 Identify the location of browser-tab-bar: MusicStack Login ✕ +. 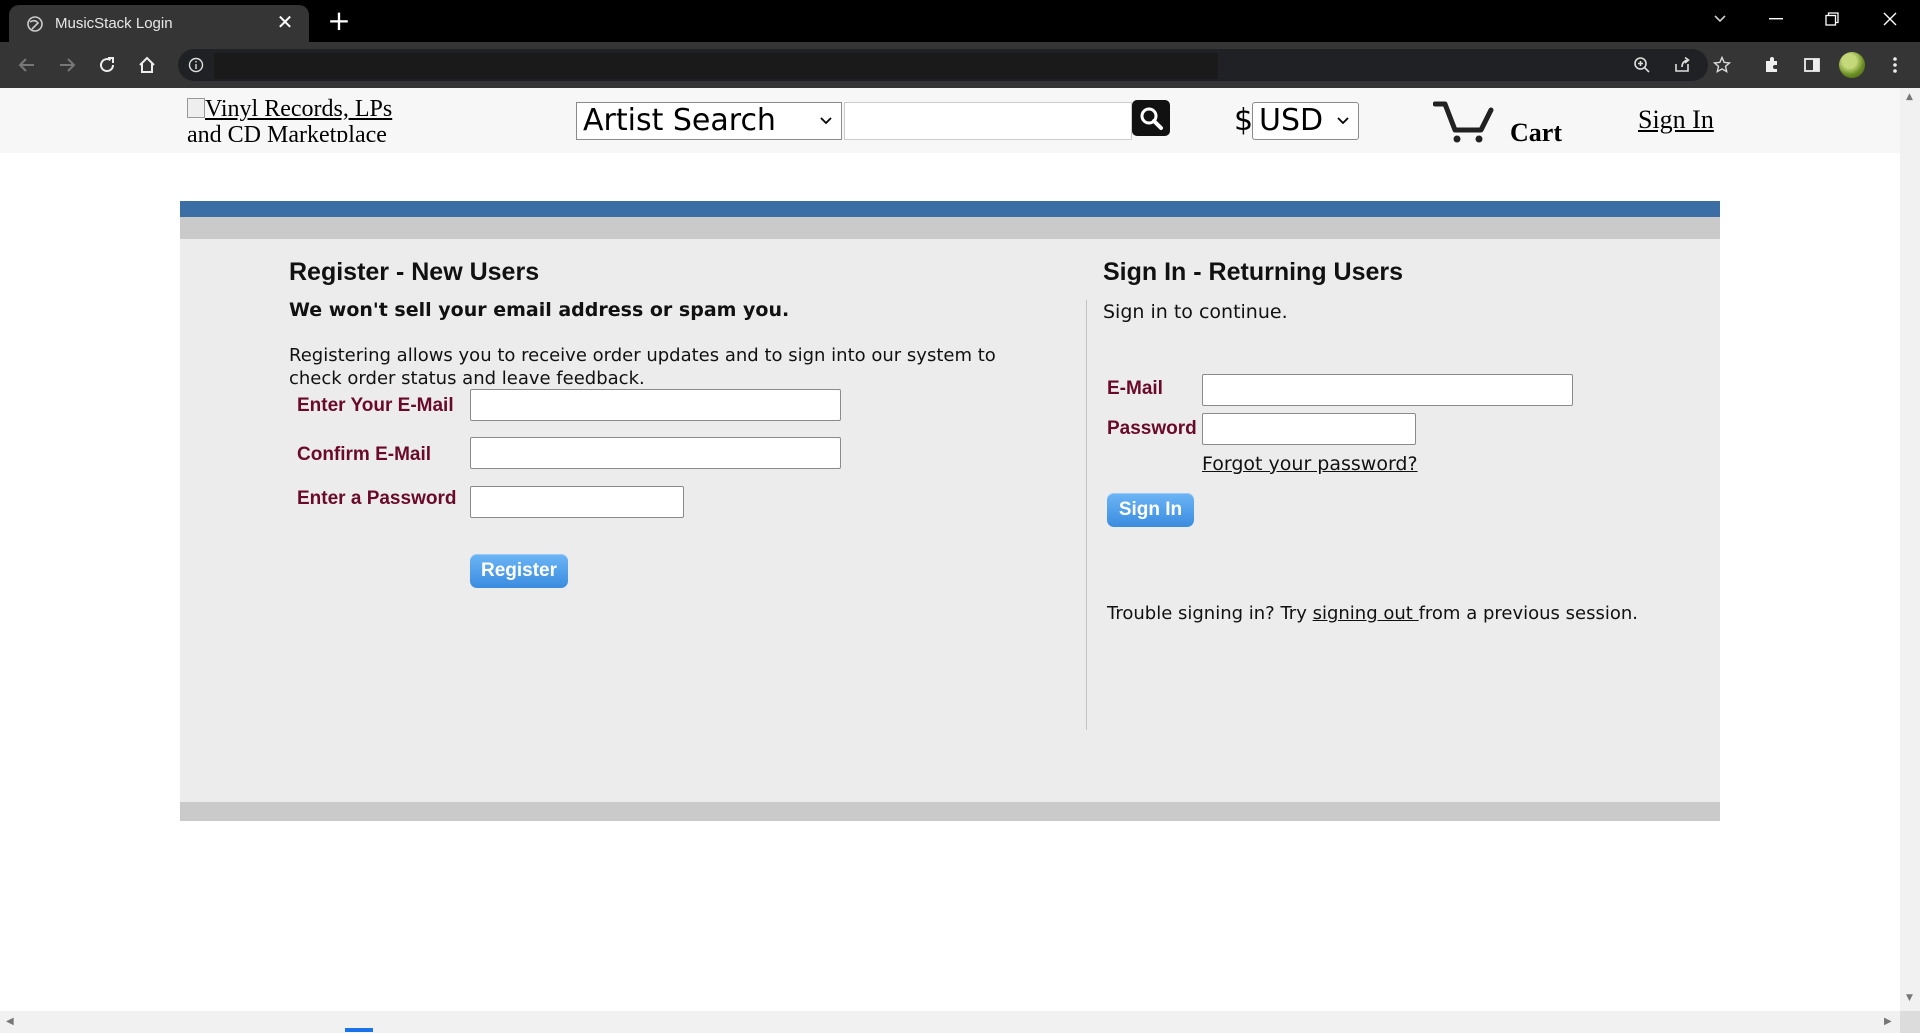
(960, 21).